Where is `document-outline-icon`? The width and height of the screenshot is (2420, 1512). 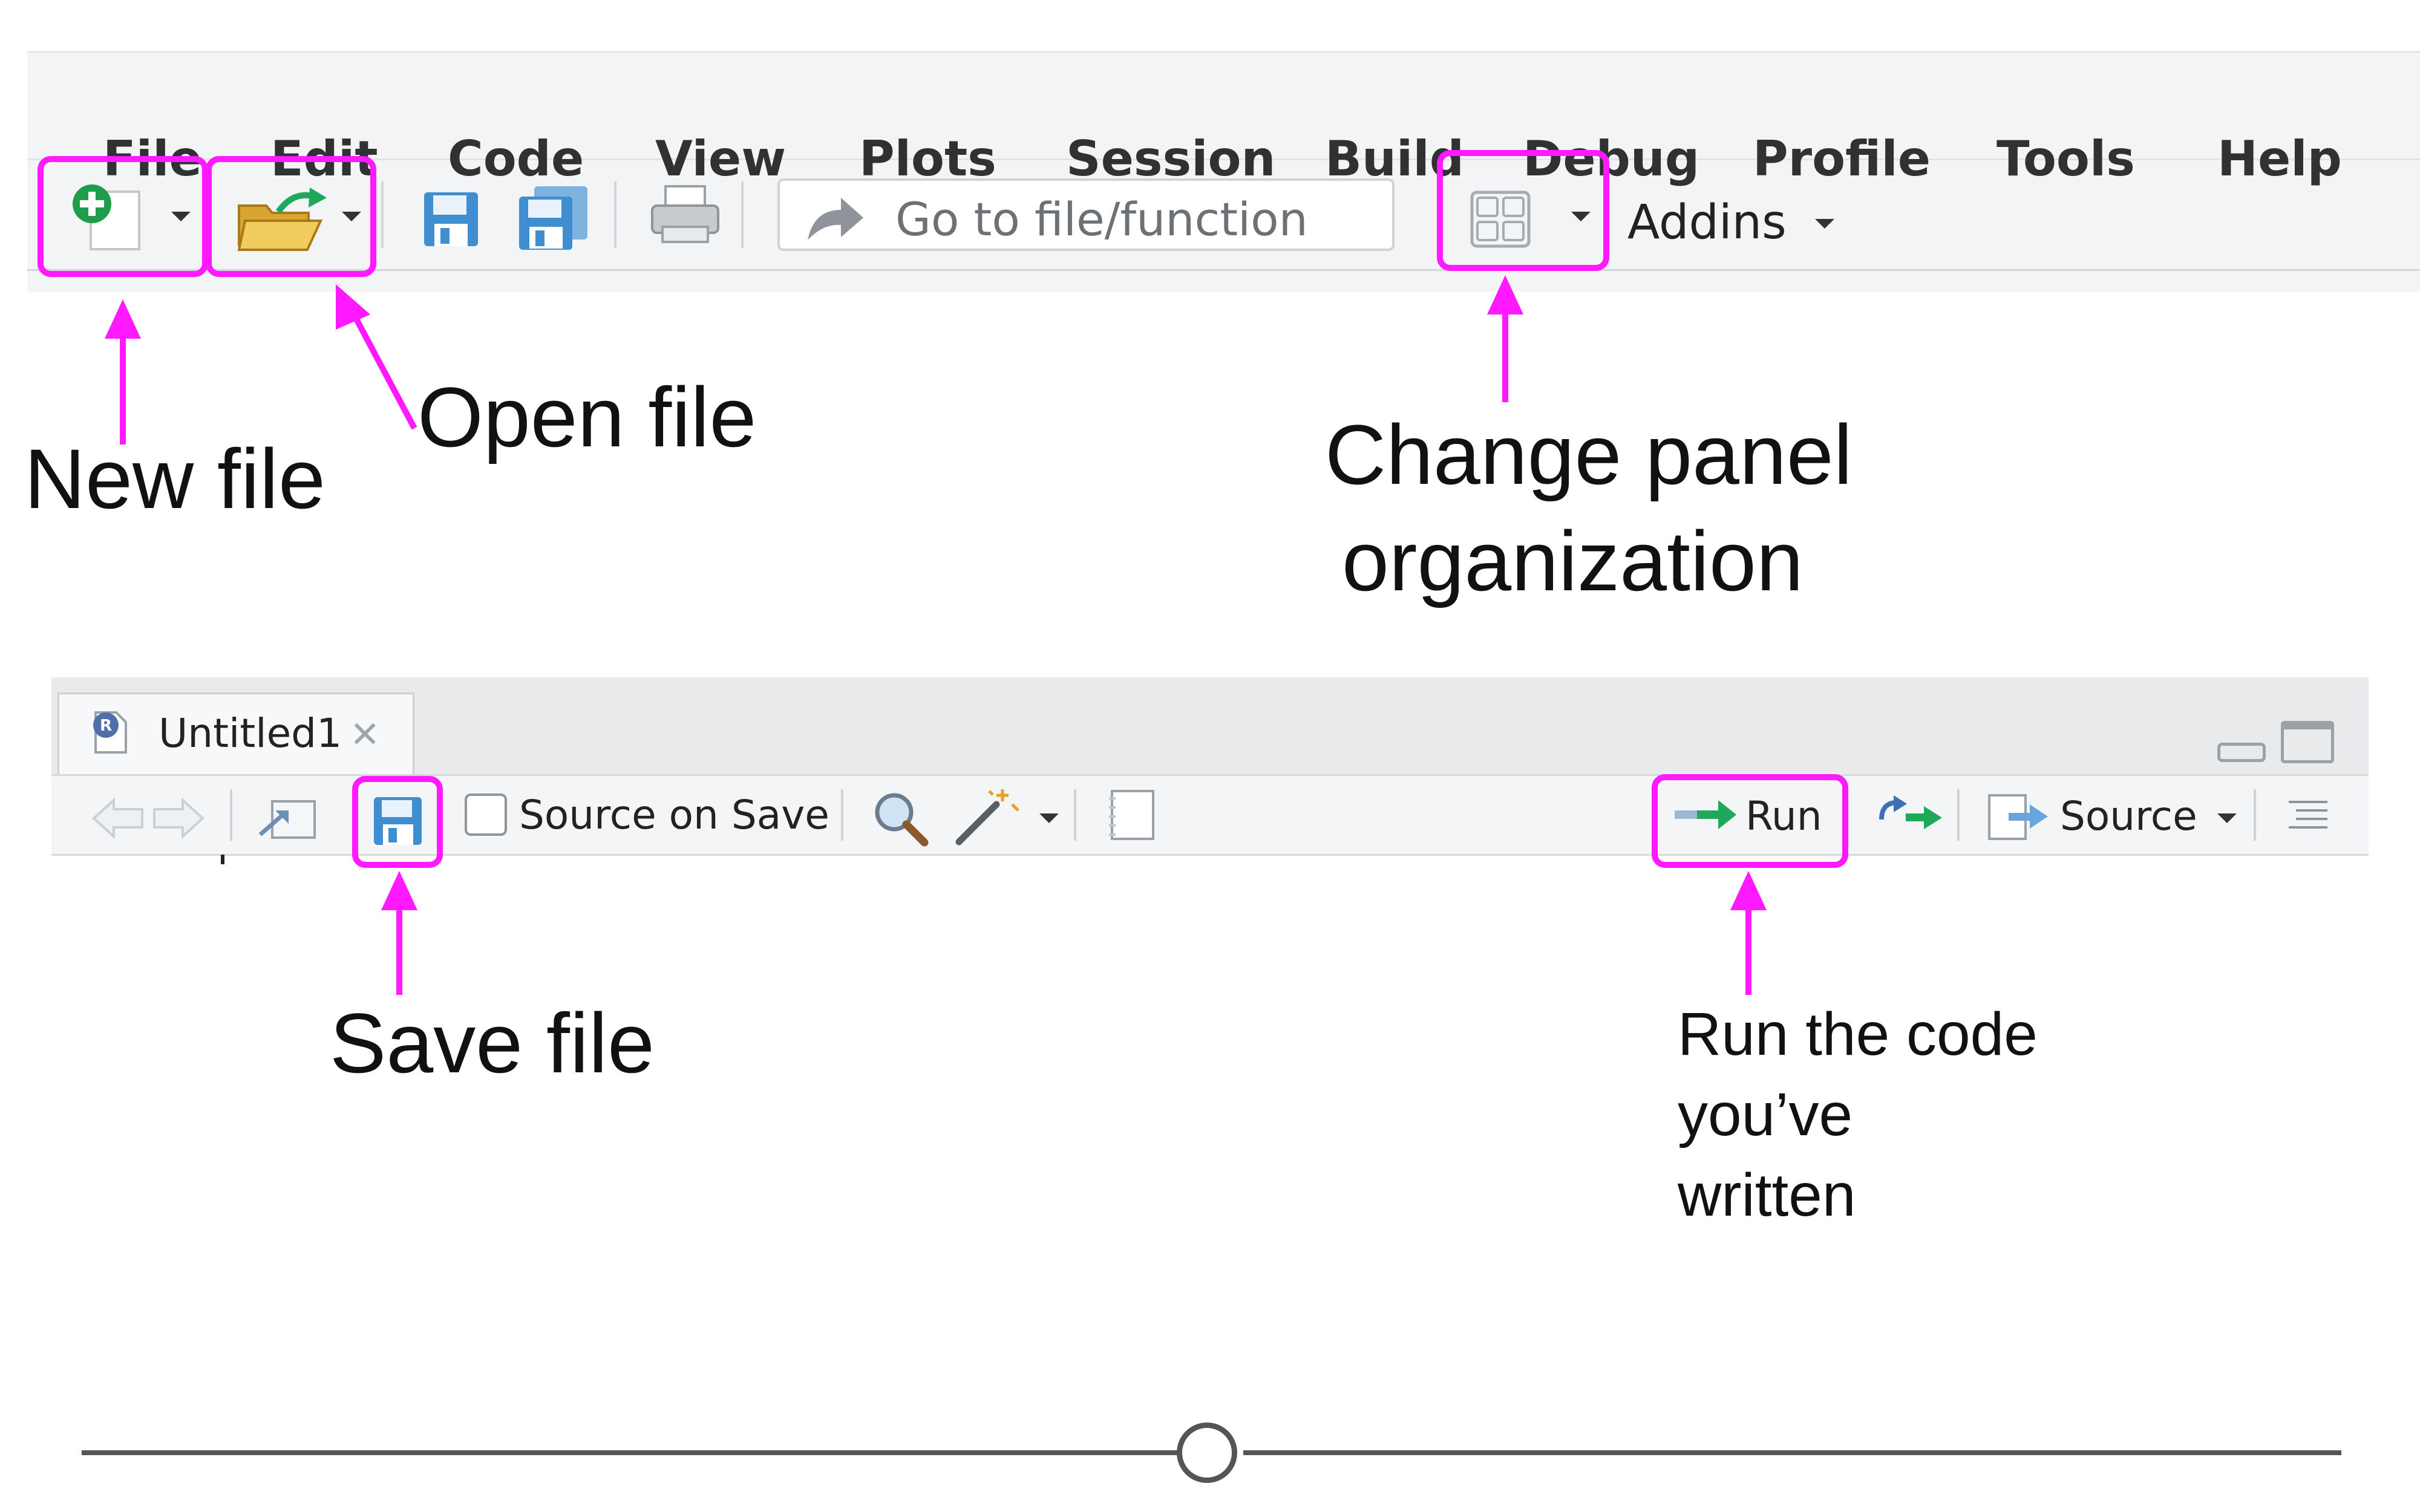
document-outline-icon is located at coordinates (2308, 816).